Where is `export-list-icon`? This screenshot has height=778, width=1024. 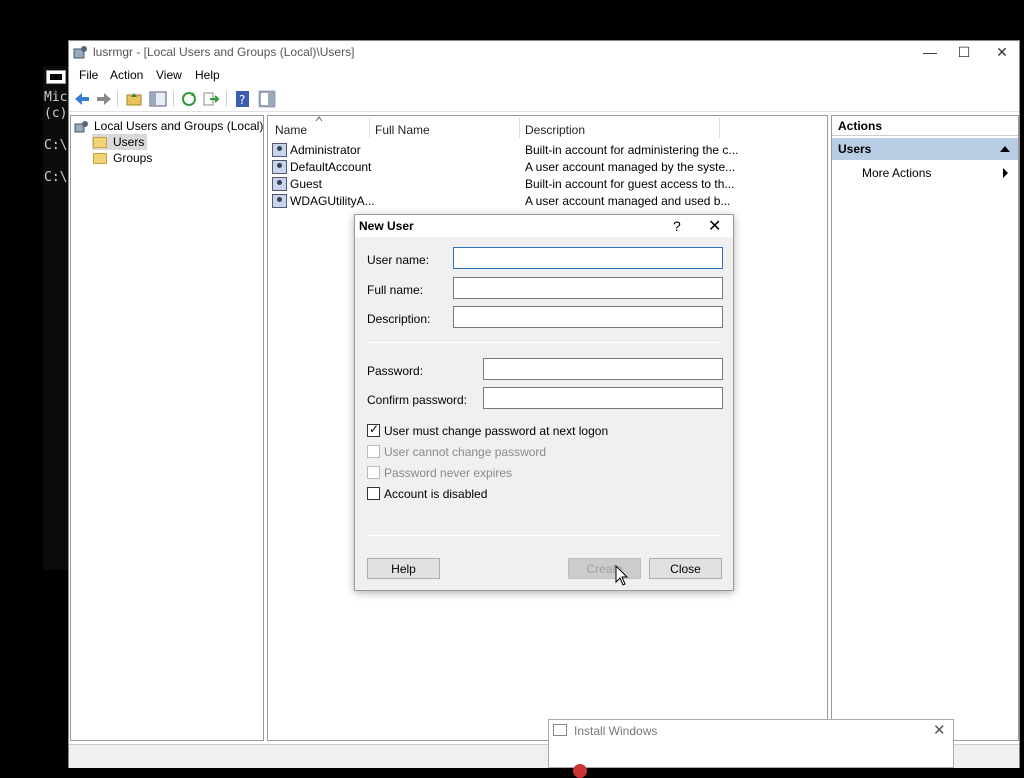
export-list-icon is located at coordinates (211, 99).